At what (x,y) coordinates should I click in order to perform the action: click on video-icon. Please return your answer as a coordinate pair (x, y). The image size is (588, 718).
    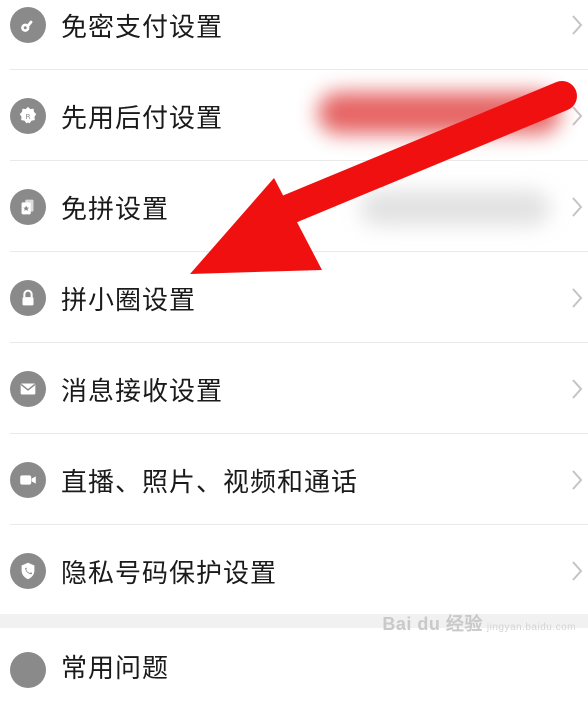
    Looking at the image, I should click on (28, 480).